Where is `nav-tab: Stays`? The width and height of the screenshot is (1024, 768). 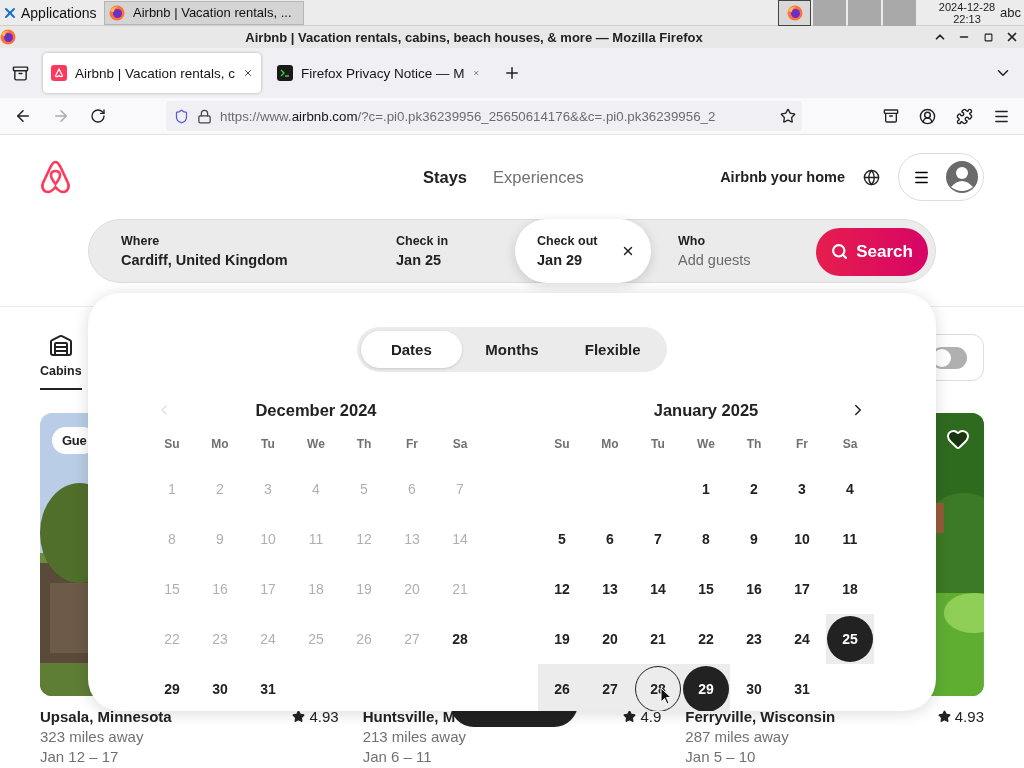
nav-tab: Stays is located at coordinates (445, 177).